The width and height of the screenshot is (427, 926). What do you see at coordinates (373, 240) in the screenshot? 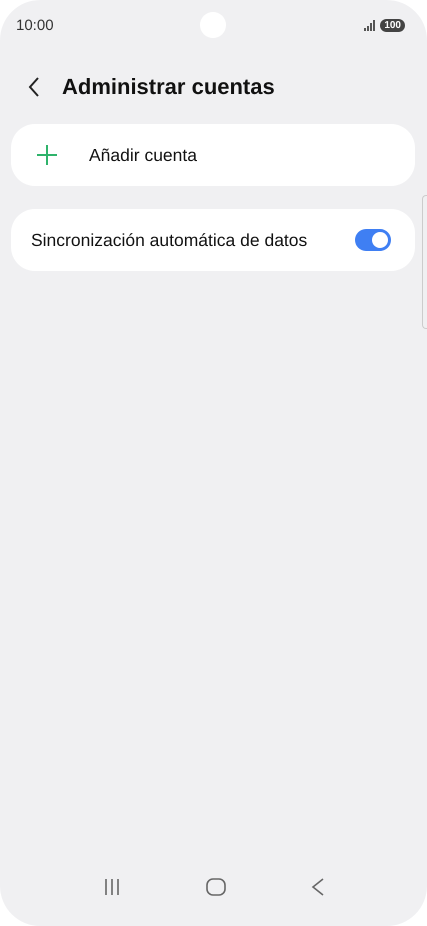
I see `toggle-switch` at bounding box center [373, 240].